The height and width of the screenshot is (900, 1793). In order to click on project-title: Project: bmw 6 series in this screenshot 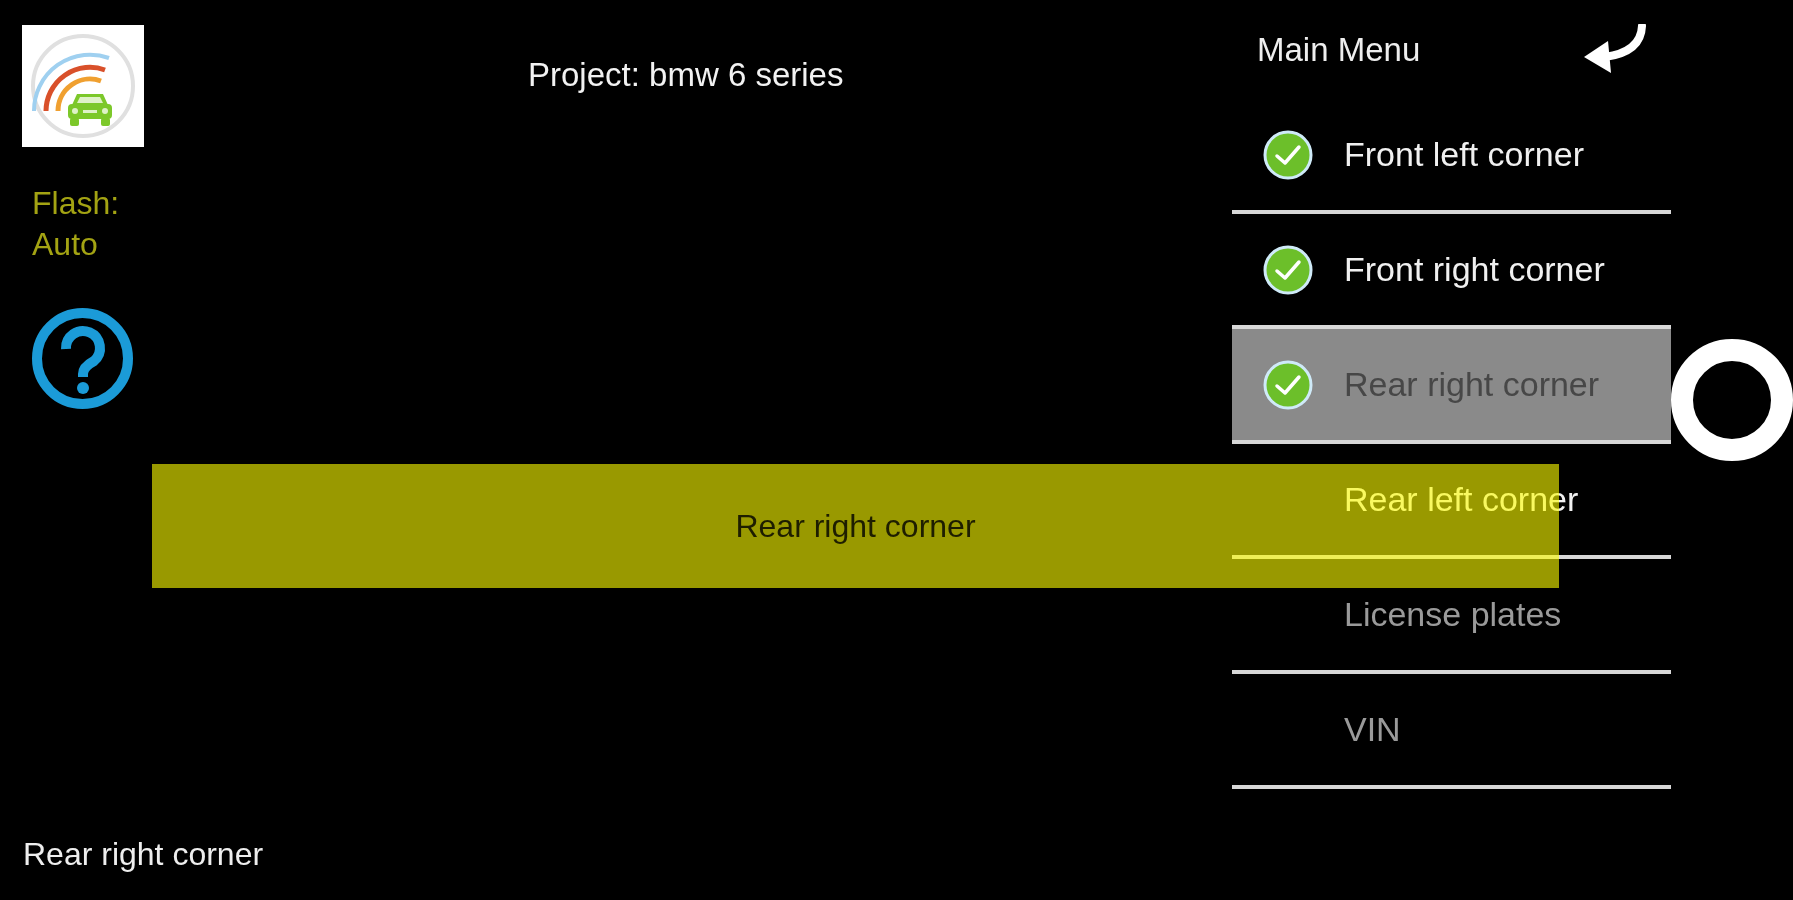, I will do `click(686, 75)`.